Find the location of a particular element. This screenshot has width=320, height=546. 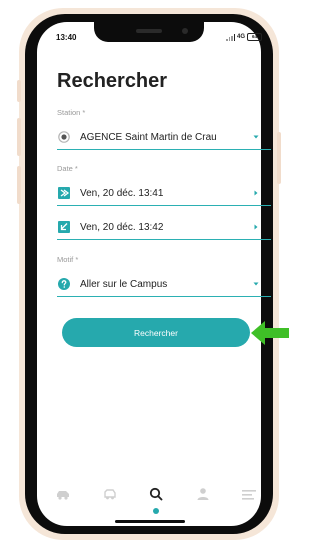

home-indicator is located at coordinates (150, 521).